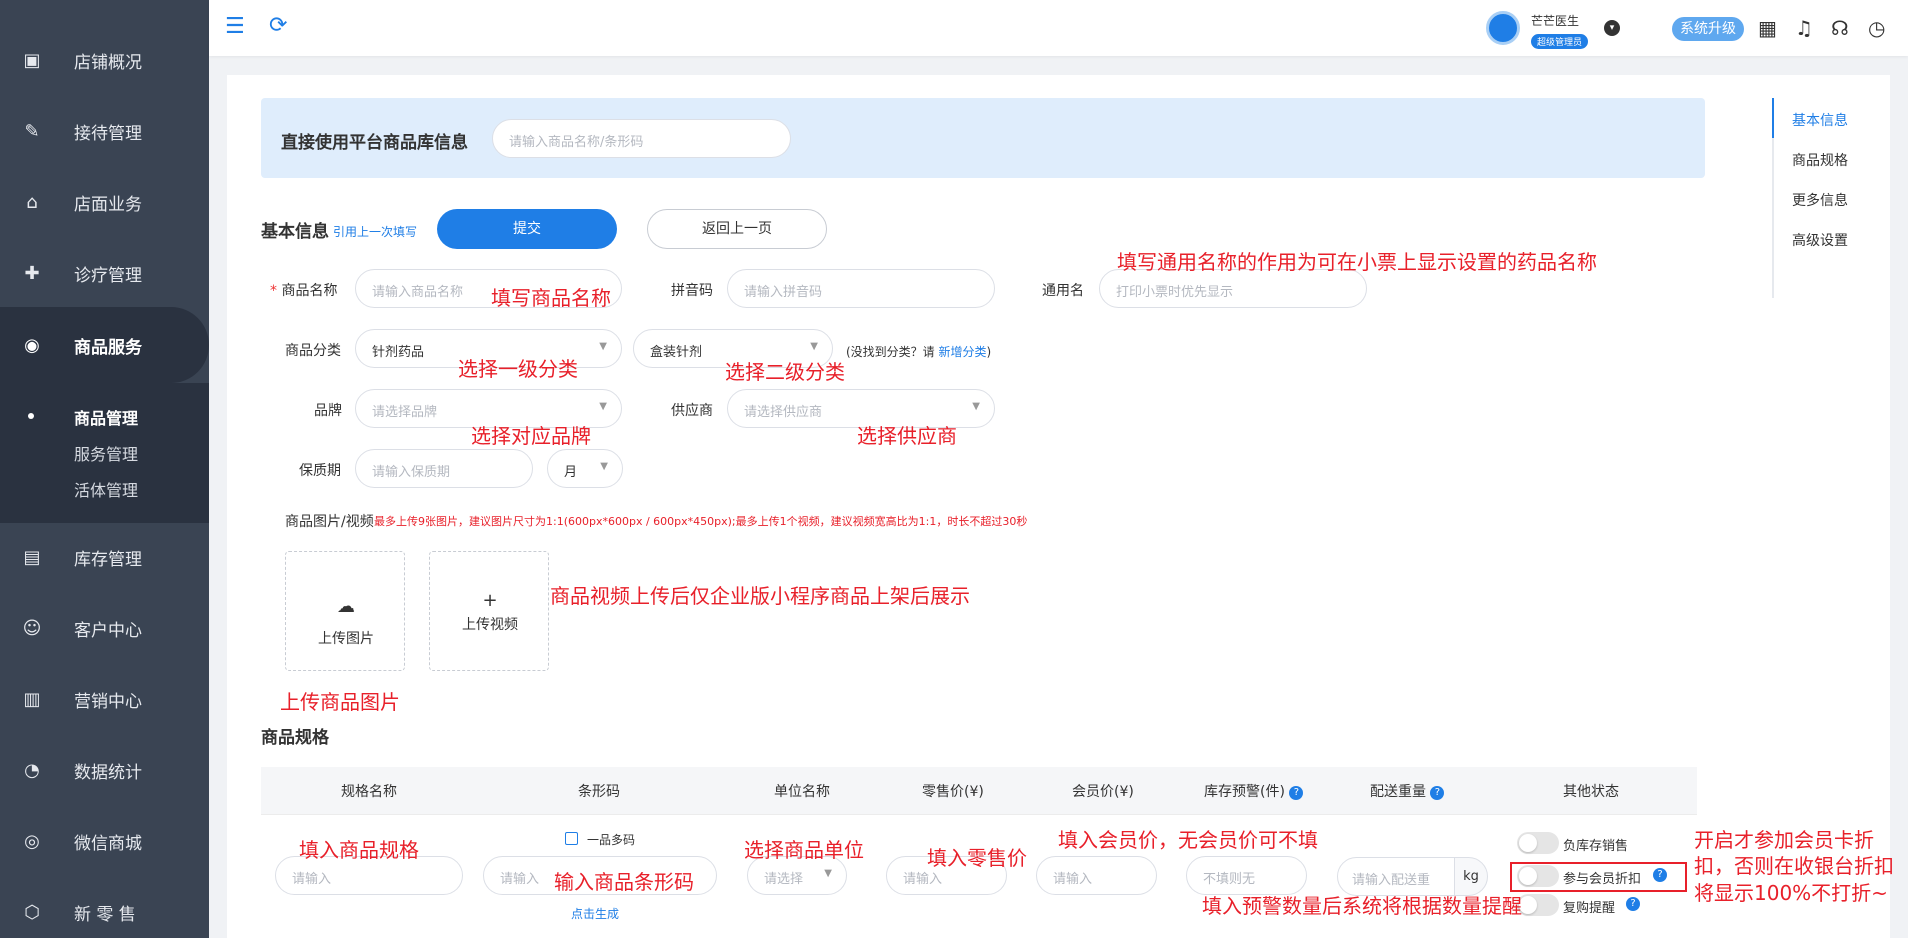 The height and width of the screenshot is (938, 1908). Describe the element at coordinates (1804, 28) in the screenshot. I see `bell-icon: ♫` at that location.